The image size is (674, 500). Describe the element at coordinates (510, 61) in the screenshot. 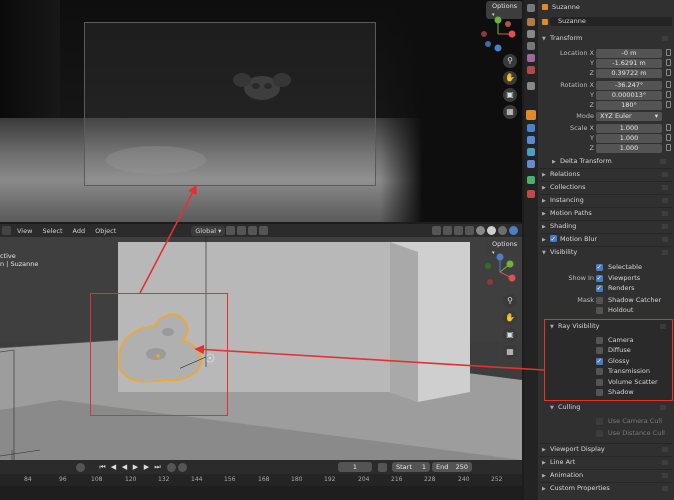

I see `zoom-icon: ⚲` at that location.